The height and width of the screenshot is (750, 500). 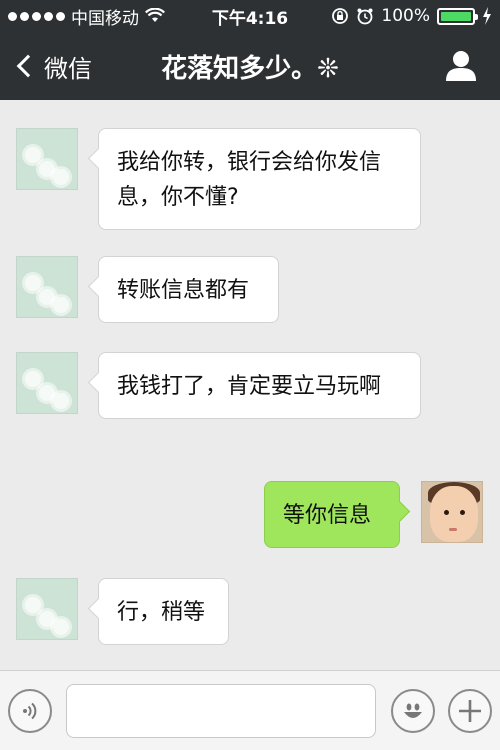 I want to click on emoji-icon, so click(x=413, y=710).